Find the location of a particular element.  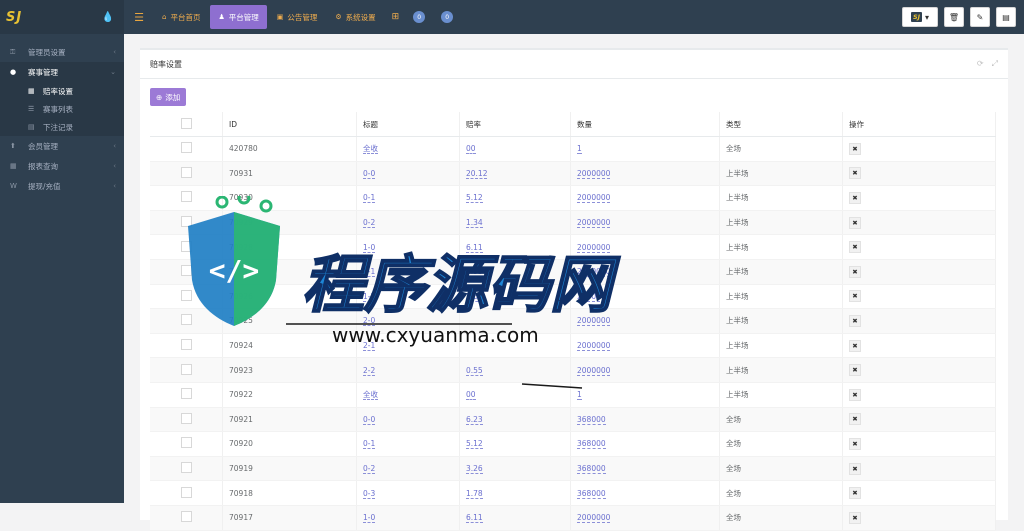

list-button: ▤ is located at coordinates (1006, 17).